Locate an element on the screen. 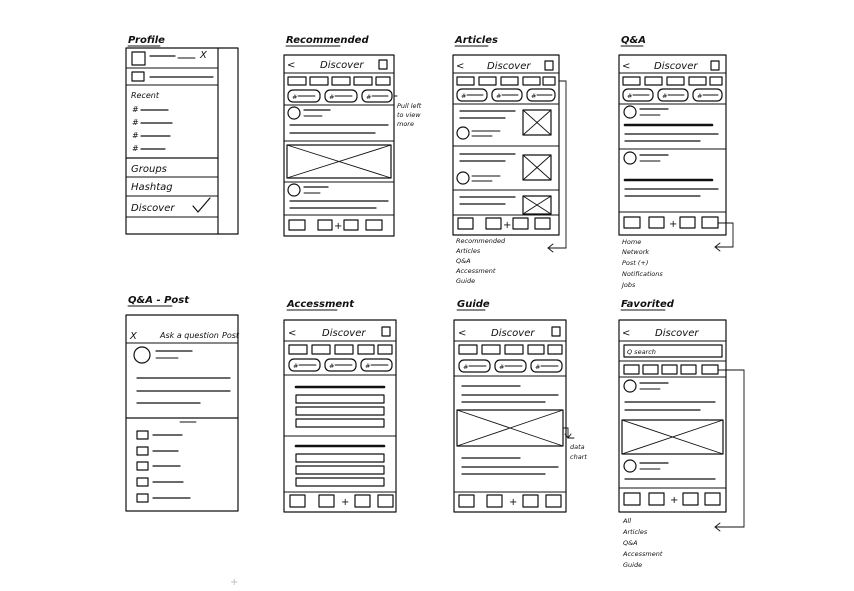 This screenshot has height=591, width=854. option-all: All is located at coordinates (626, 521).